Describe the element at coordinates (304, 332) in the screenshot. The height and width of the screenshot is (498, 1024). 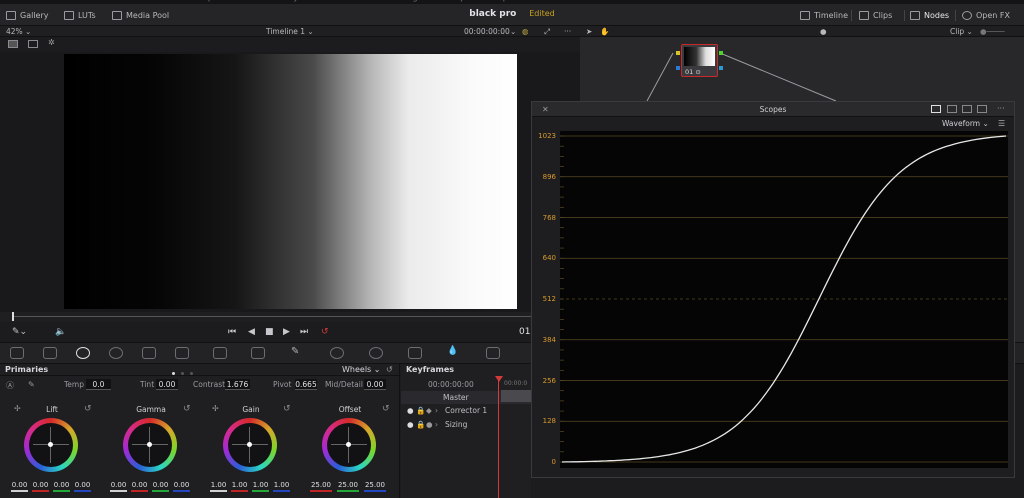
I see `last-frame-icon: ⏭` at that location.